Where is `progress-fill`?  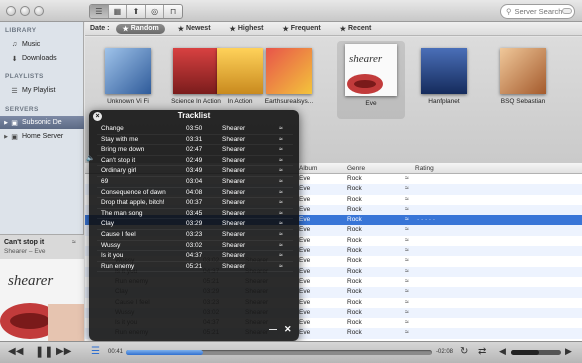
progress-fill is located at coordinates (164, 352).